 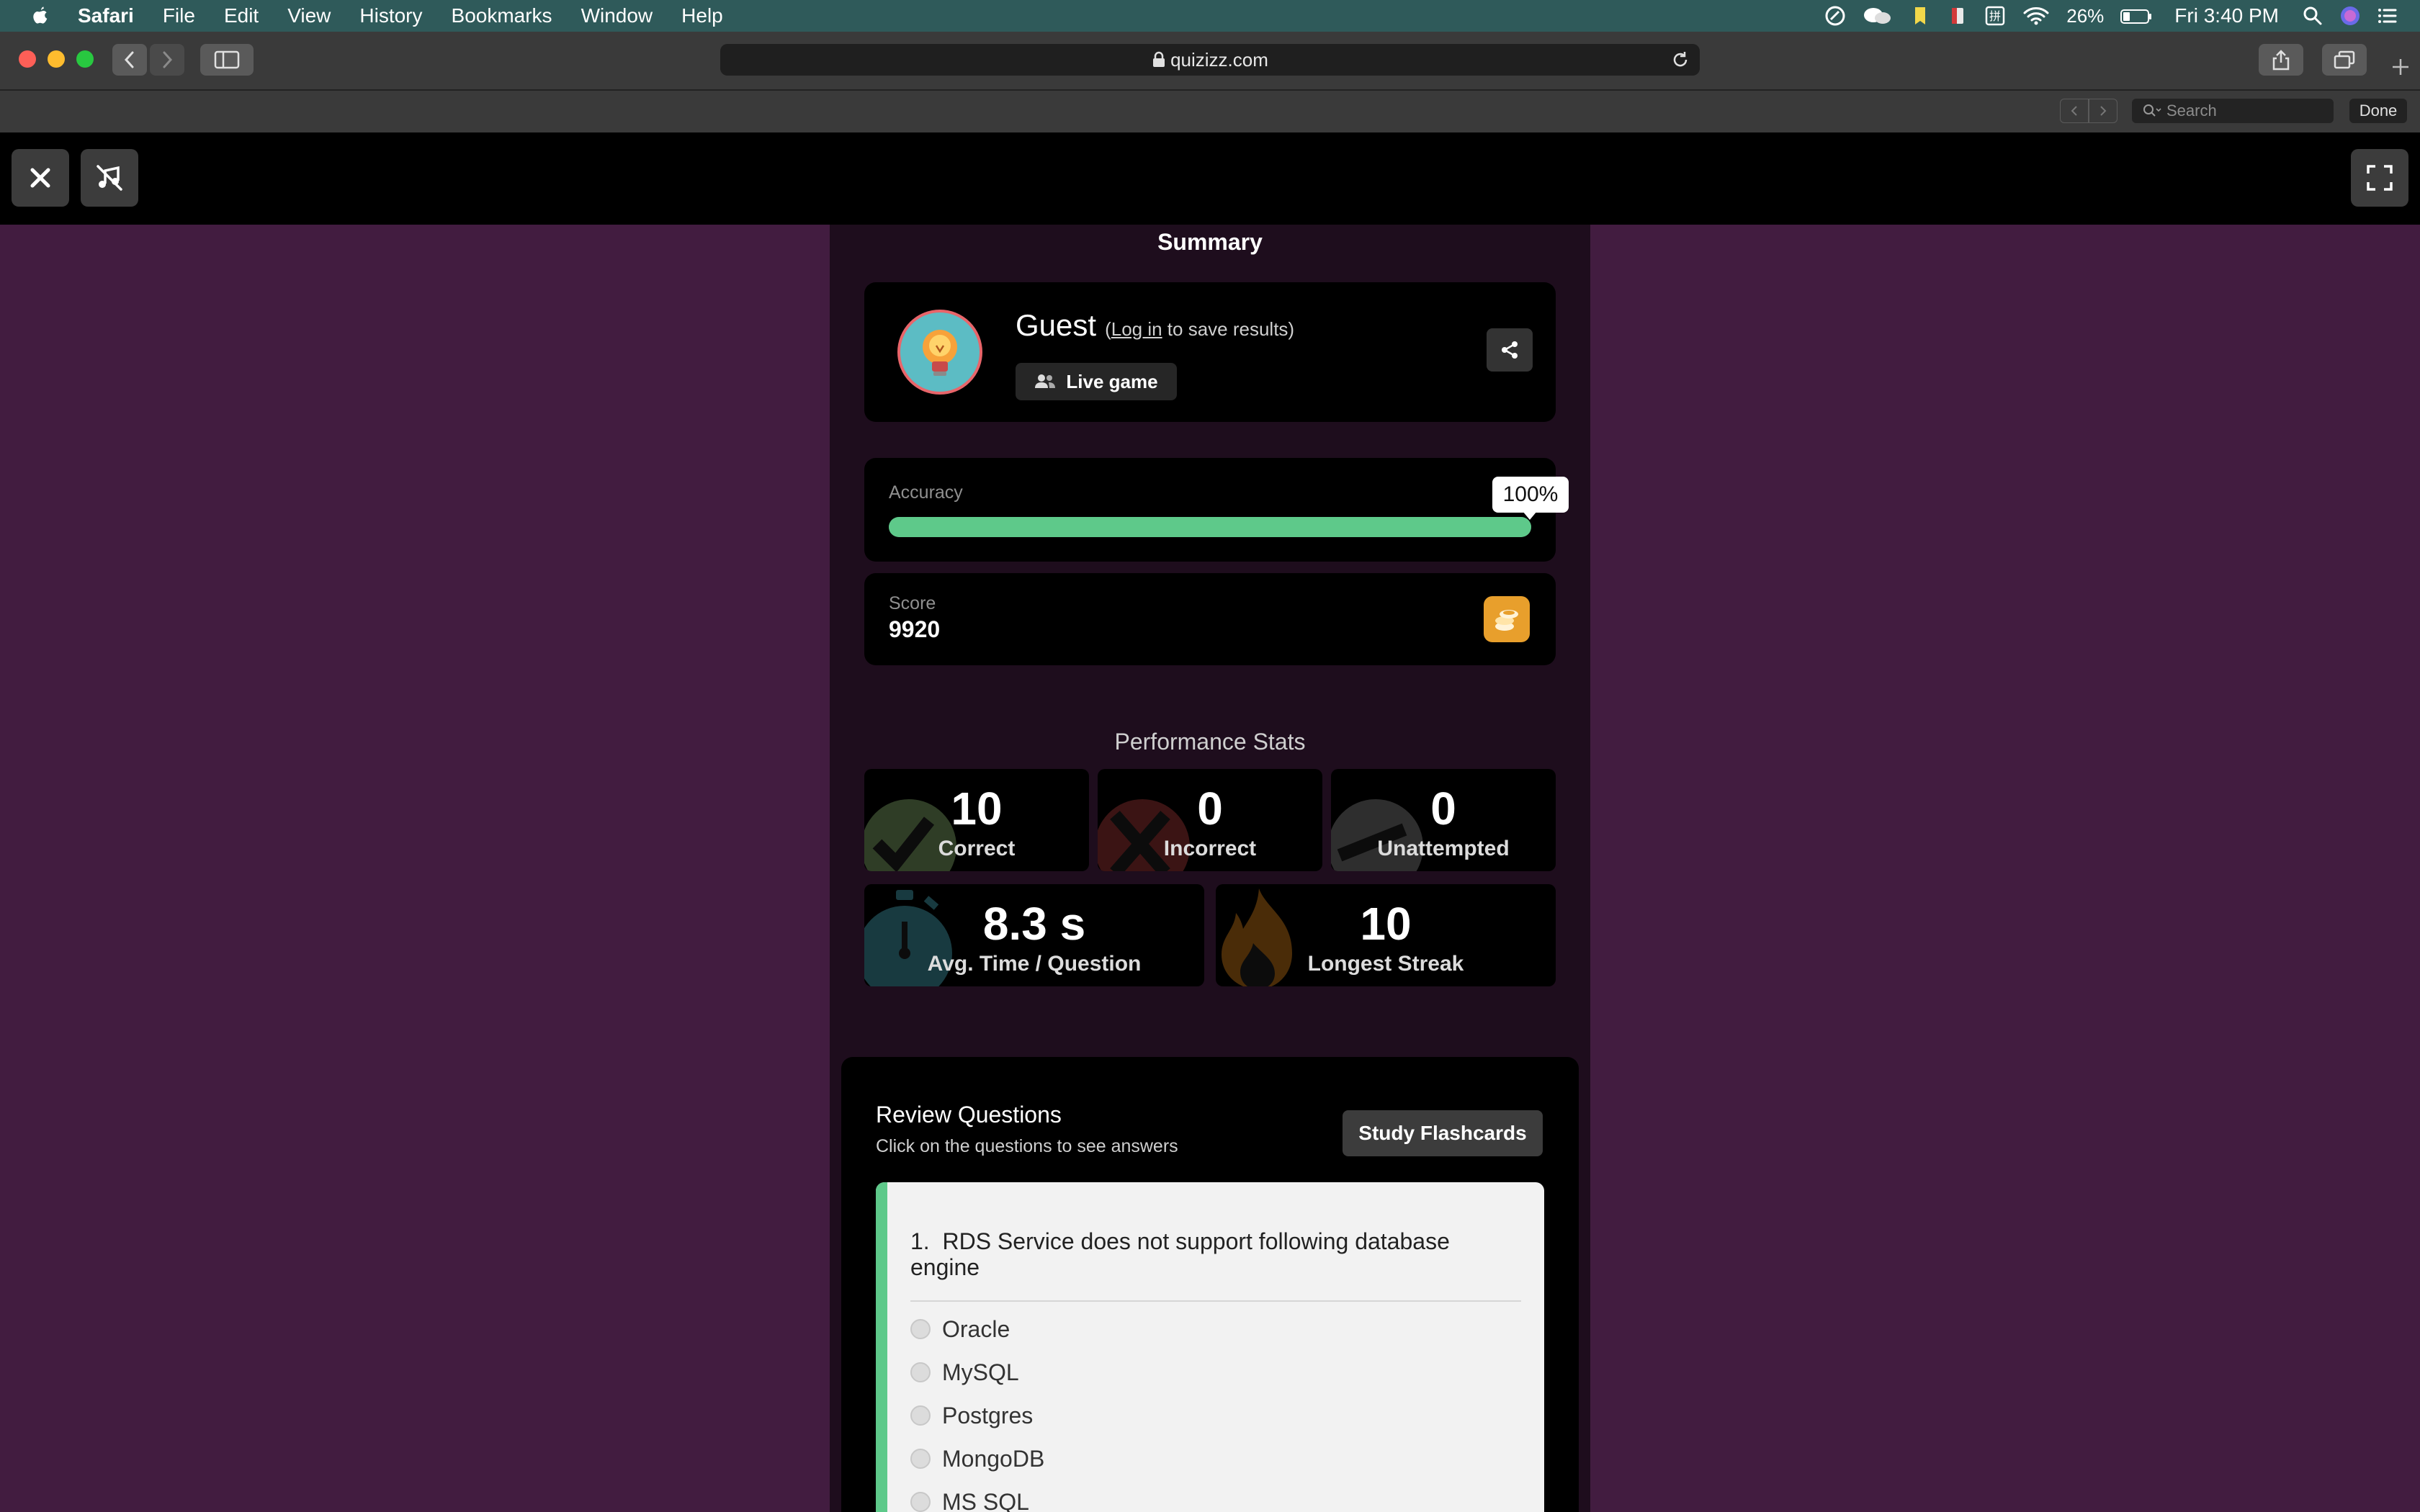 I want to click on chevron-left-icon, so click(x=129, y=59).